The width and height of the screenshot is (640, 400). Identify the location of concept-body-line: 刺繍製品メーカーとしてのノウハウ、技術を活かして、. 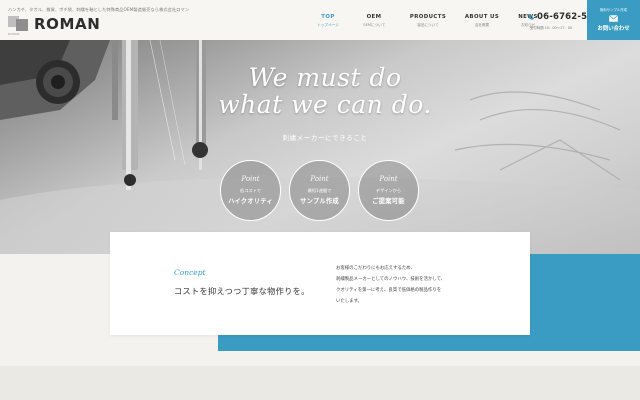
(391, 279).